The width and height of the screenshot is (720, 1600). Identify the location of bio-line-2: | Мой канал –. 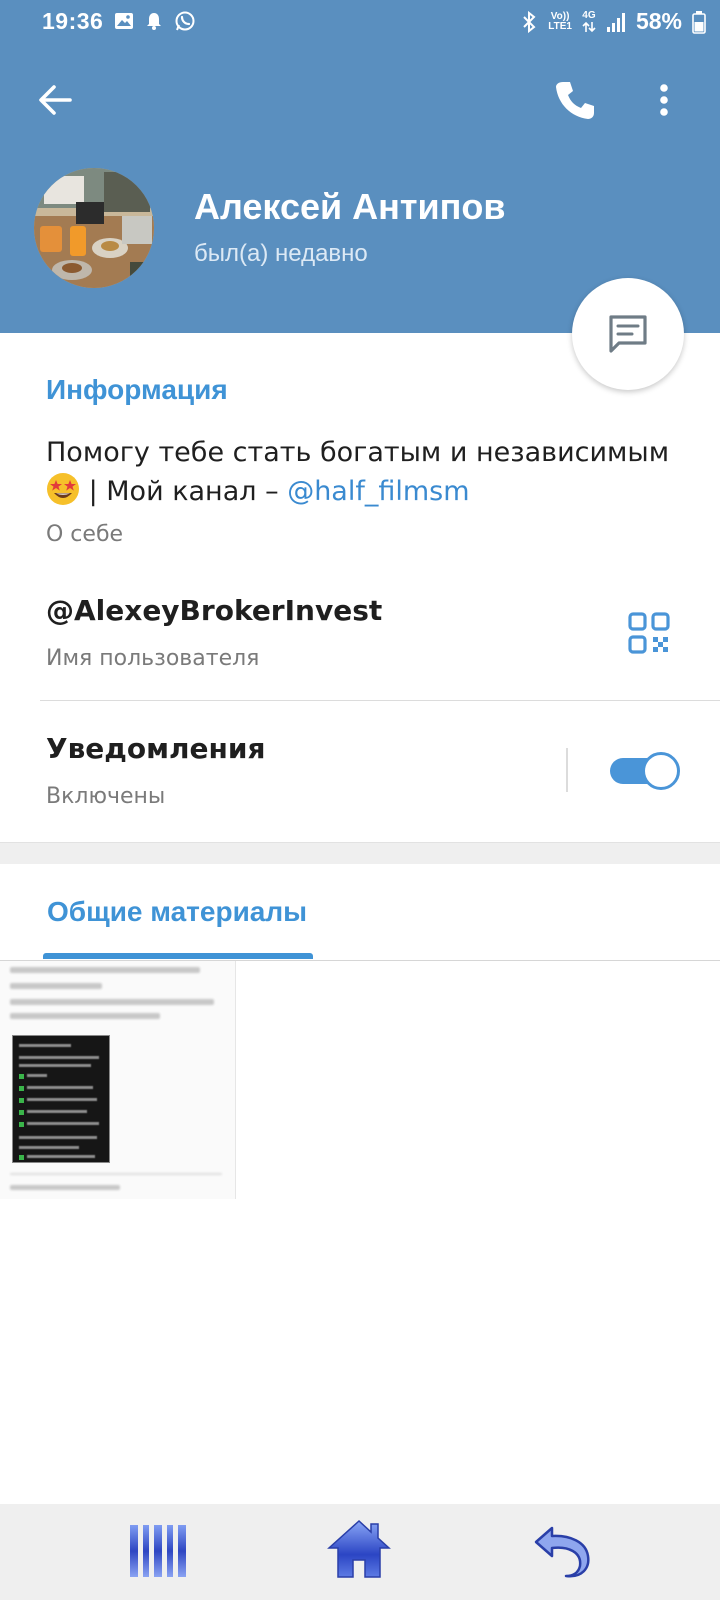
(184, 491).